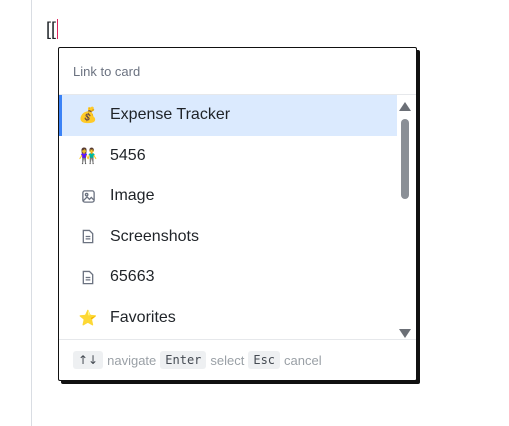  I want to click on editor-gutter-line, so click(31, 213).